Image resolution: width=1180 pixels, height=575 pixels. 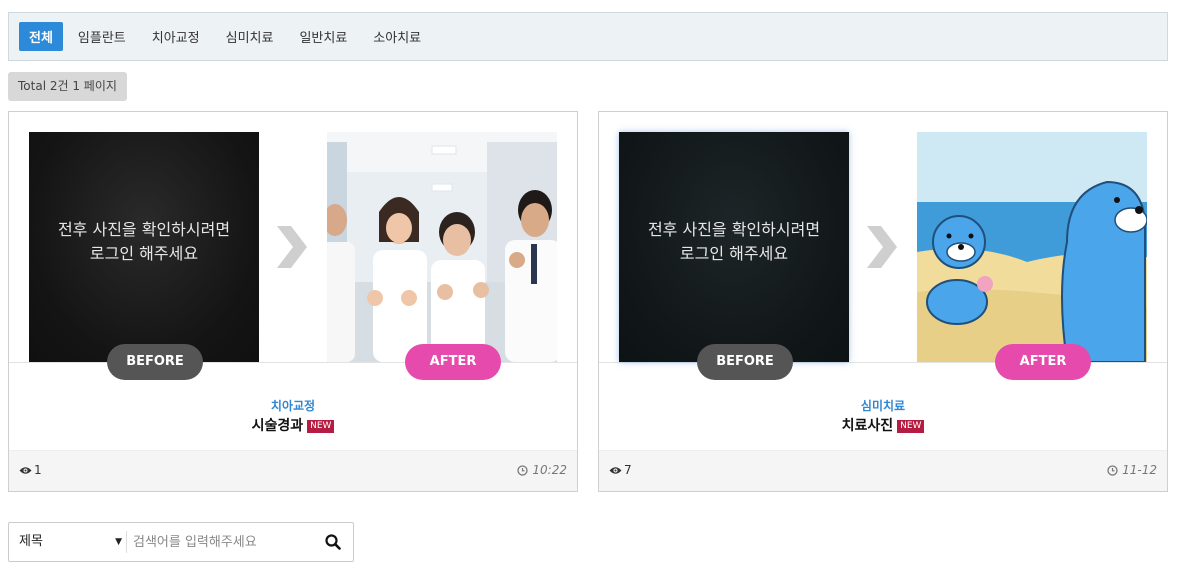 What do you see at coordinates (628, 470) in the screenshot?
I see `view-count-value: 7` at bounding box center [628, 470].